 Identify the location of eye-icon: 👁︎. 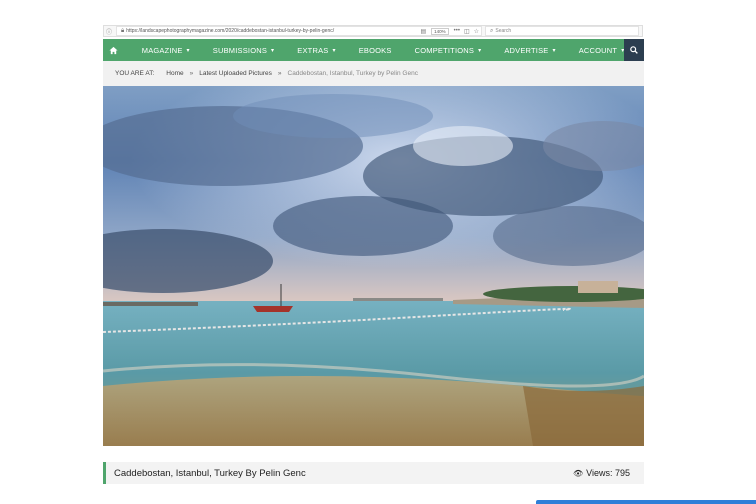
(578, 473).